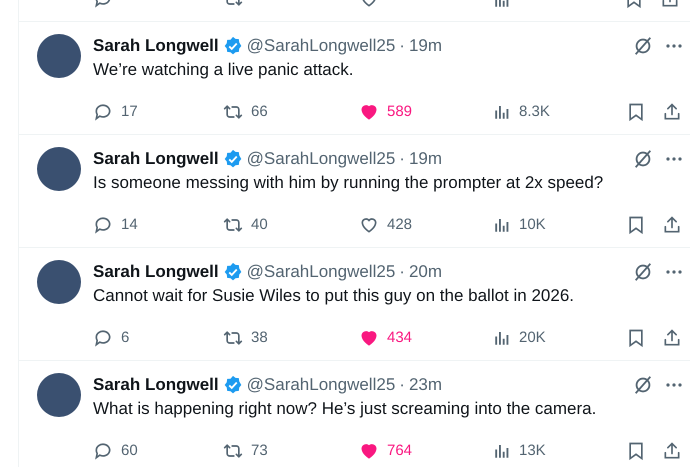 The height and width of the screenshot is (467, 690). Describe the element at coordinates (348, 183) in the screenshot. I see `post-text: Is someone messing with him by running the prompter at 2x speed?` at that location.